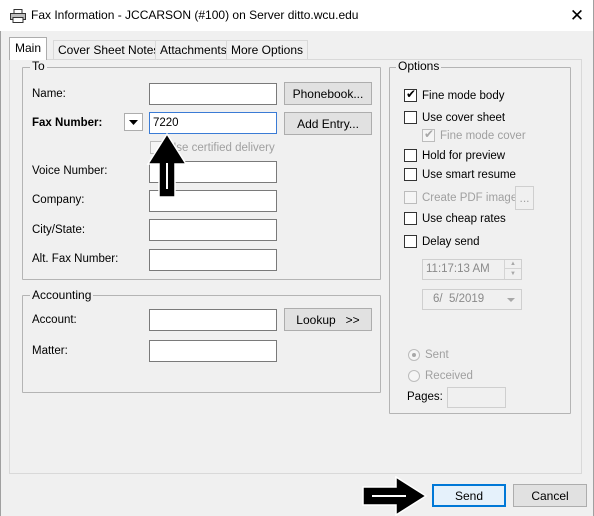 This screenshot has height=516, width=594. I want to click on sent-radio, so click(414, 355).